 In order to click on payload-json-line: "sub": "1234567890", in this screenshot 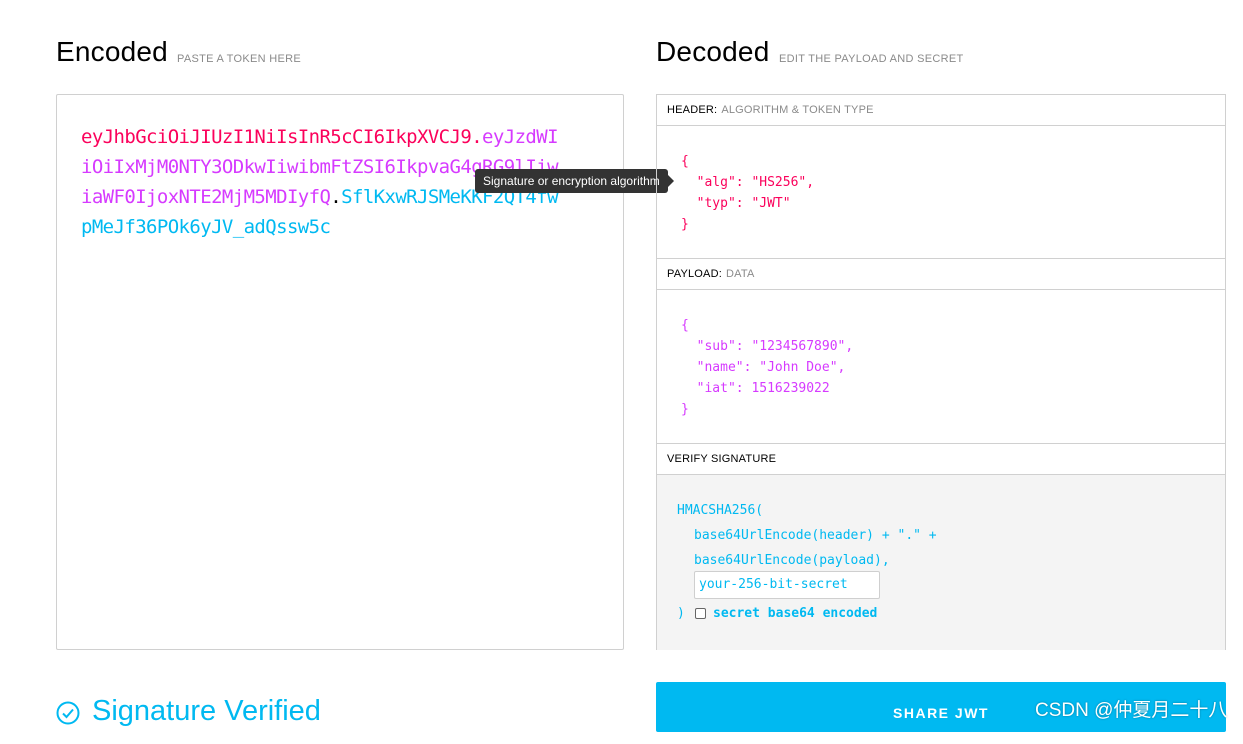, I will do `click(767, 346)`.